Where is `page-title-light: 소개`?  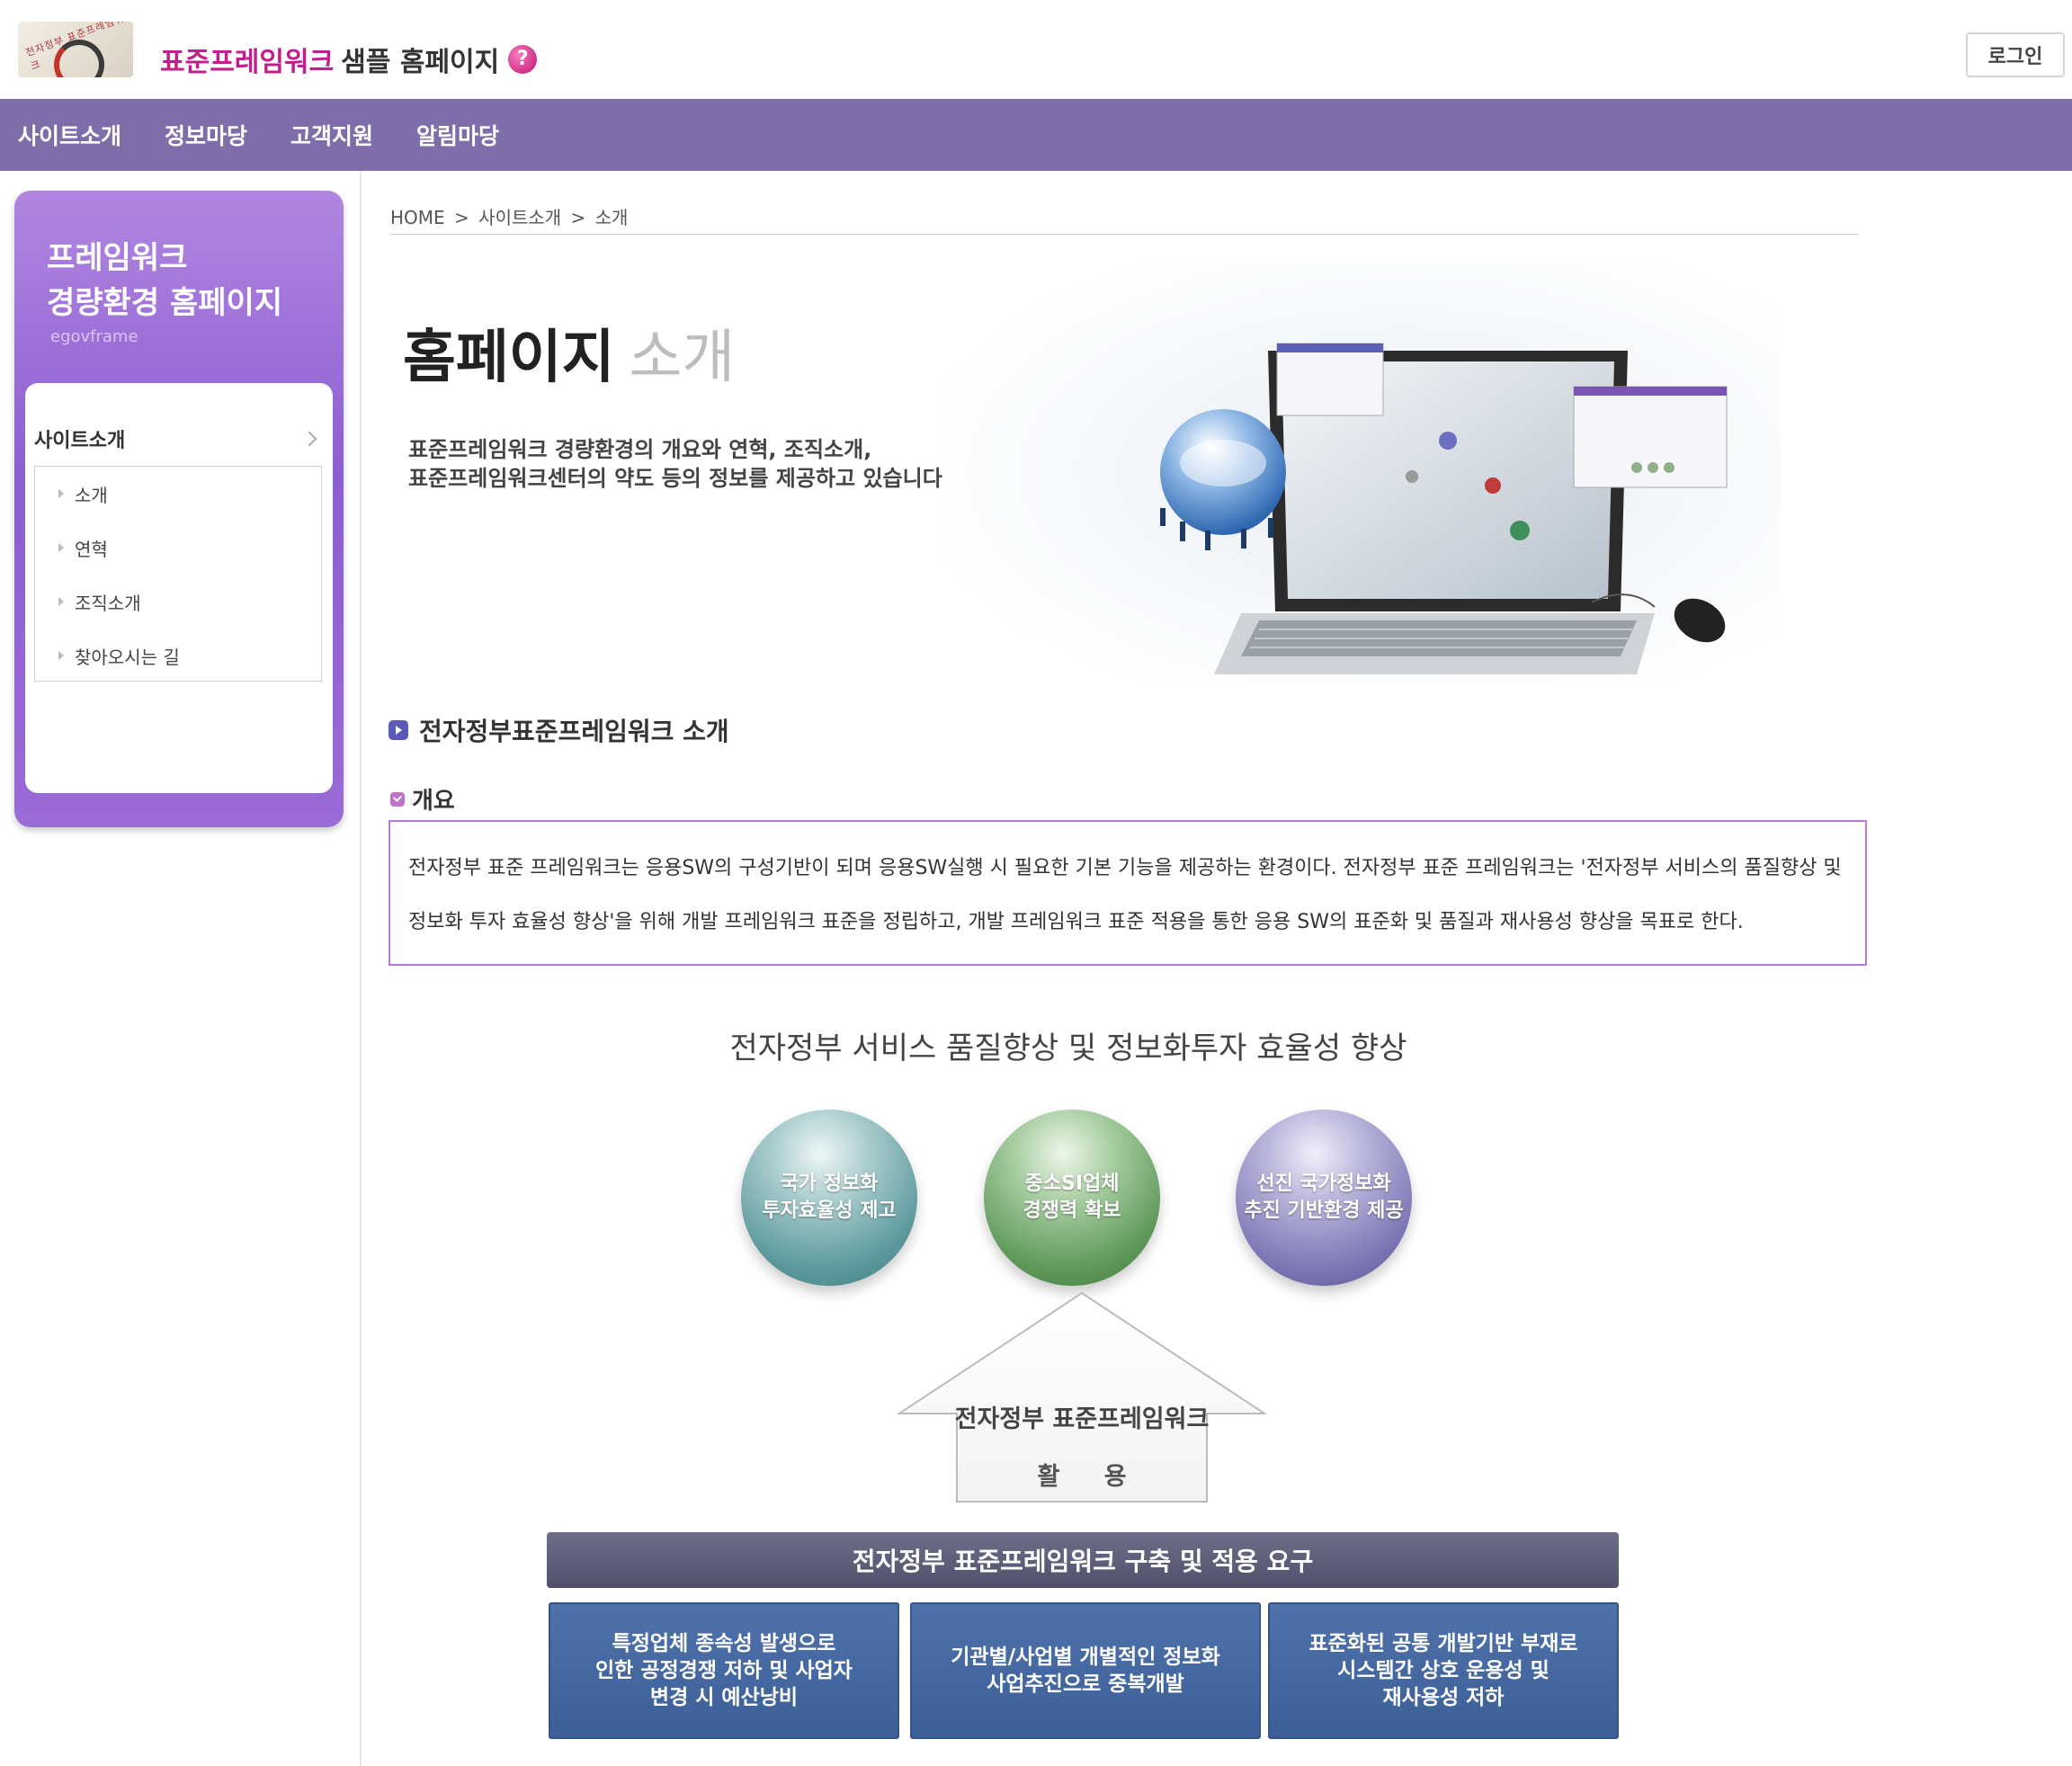 page-title-light: 소개 is located at coordinates (683, 358).